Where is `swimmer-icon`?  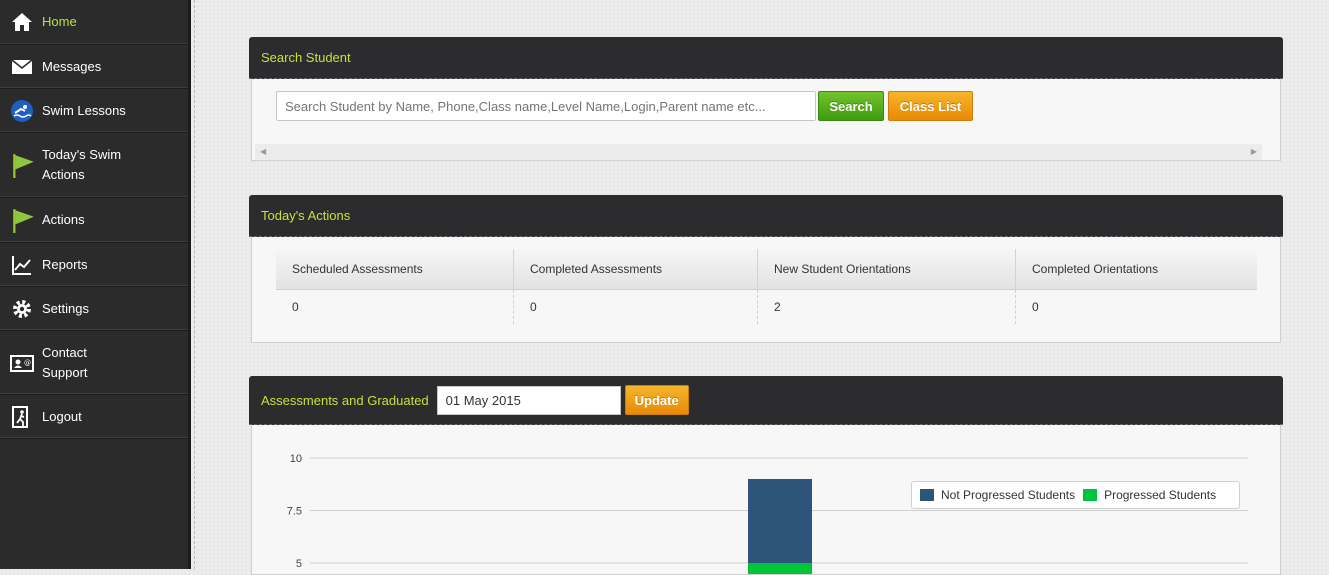
swimmer-icon is located at coordinates (22, 110).